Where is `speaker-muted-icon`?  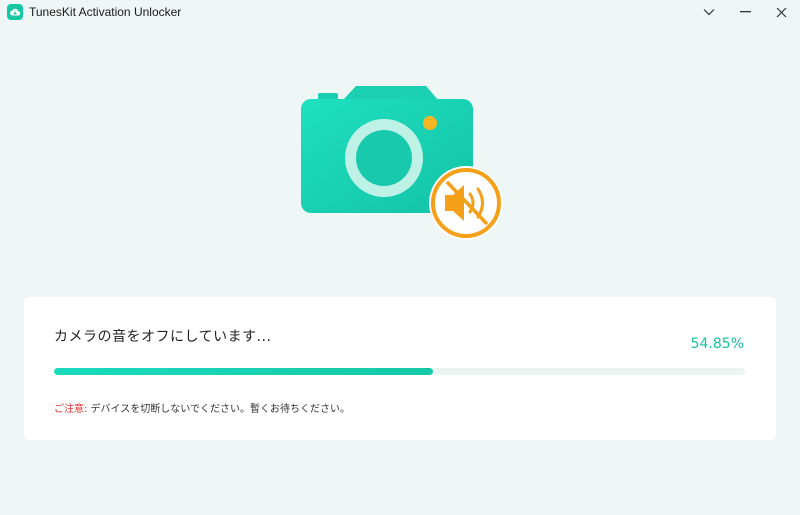
speaker-muted-icon is located at coordinates (466, 203).